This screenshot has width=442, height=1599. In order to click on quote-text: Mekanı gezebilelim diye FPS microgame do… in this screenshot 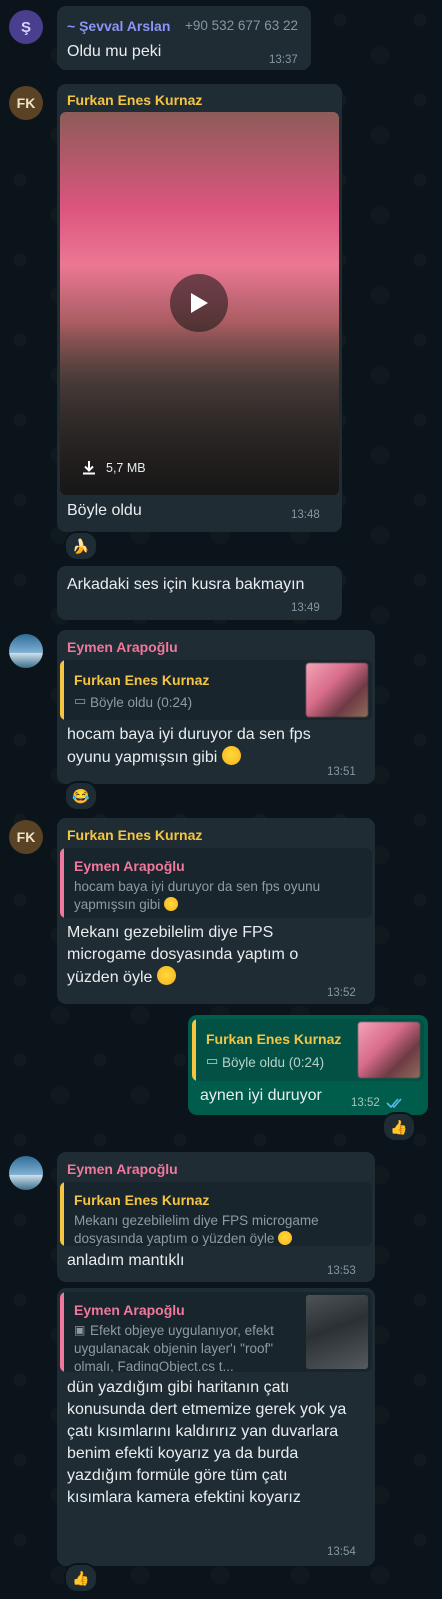, I will do `click(196, 1229)`.